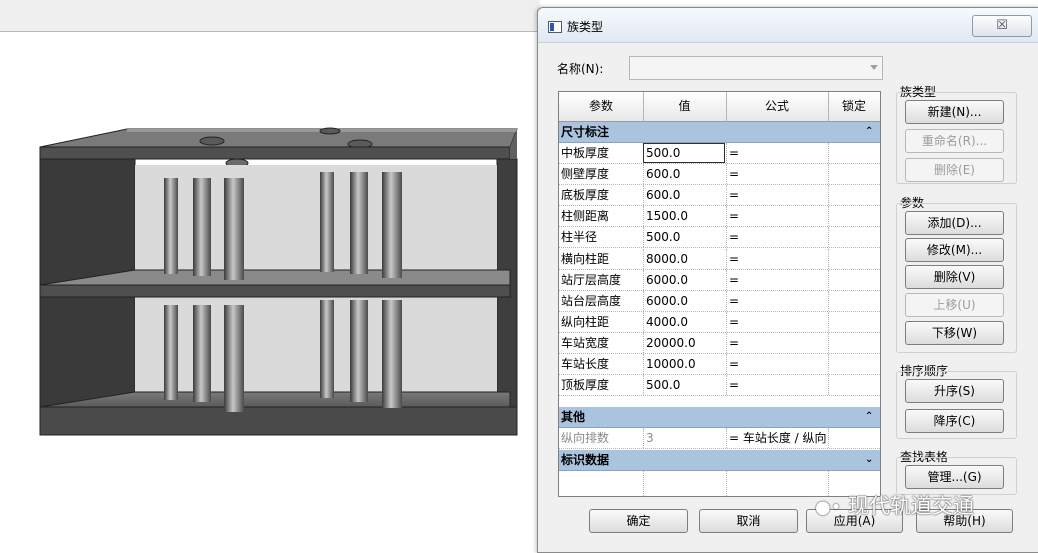 The image size is (1038, 553). What do you see at coordinates (585, 27) in the screenshot?
I see `dialog-title: 族类型` at bounding box center [585, 27].